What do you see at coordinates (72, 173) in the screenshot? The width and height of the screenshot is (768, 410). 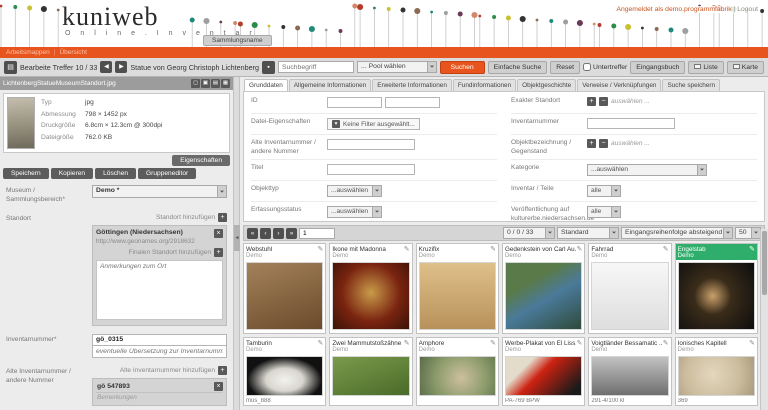 I see `copy-button: Kopieren` at bounding box center [72, 173].